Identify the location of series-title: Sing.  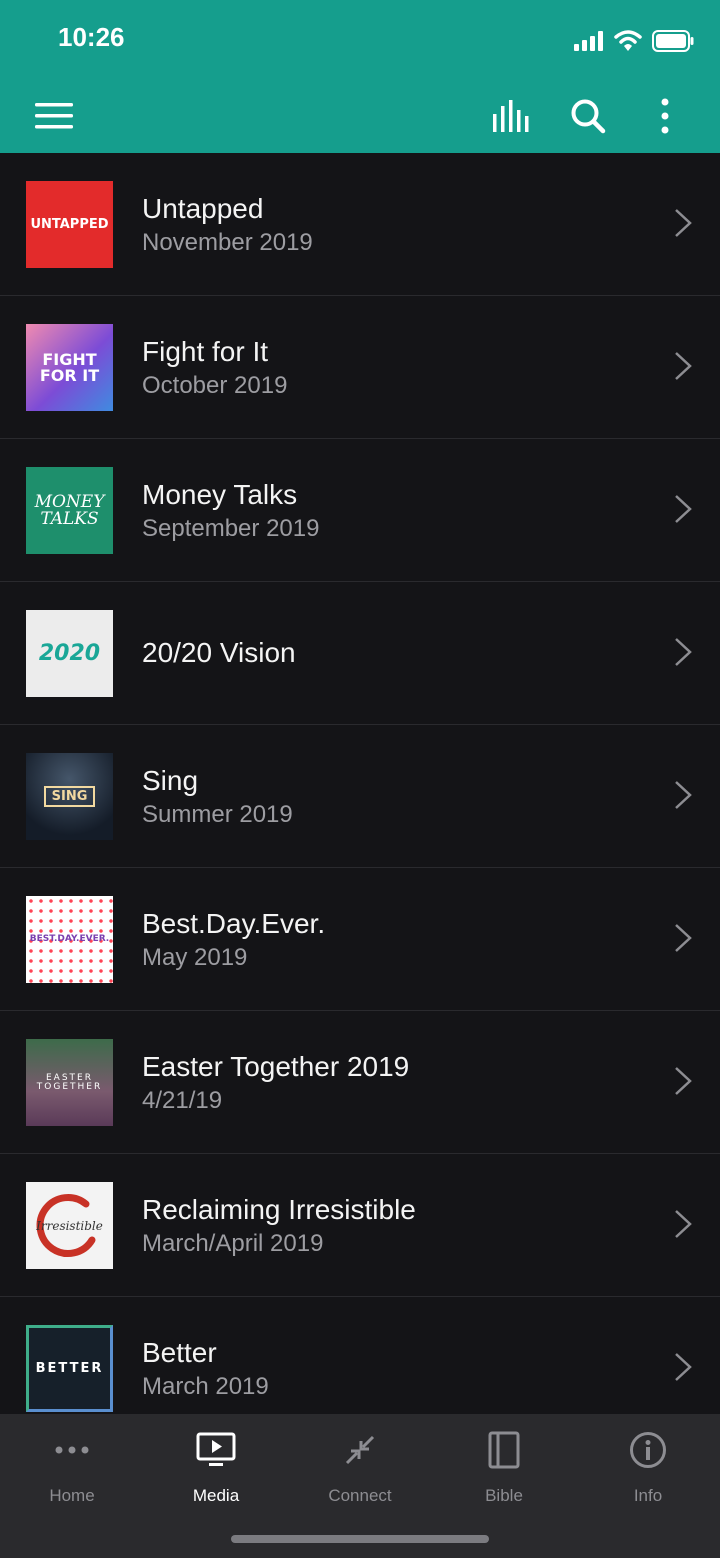
(170, 780).